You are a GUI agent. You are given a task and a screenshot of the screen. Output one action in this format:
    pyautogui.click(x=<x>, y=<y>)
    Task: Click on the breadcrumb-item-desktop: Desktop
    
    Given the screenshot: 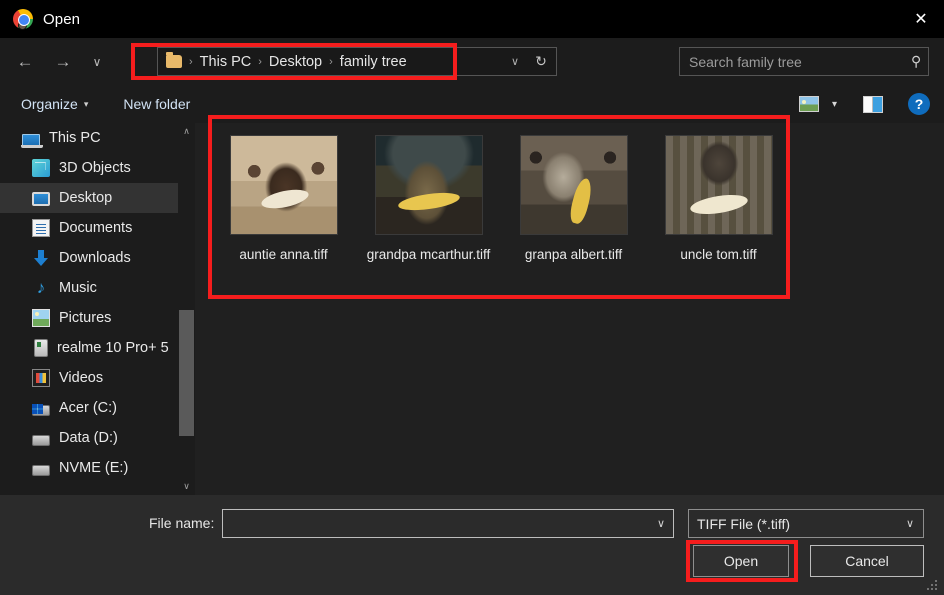 What is the action you would take?
    pyautogui.click(x=295, y=62)
    